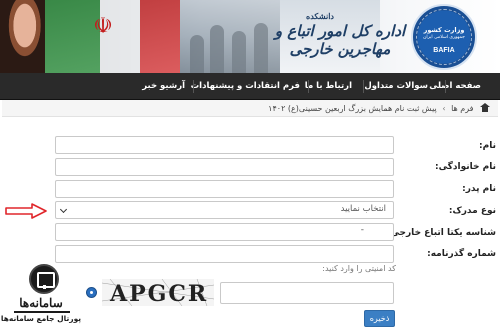 The height and width of the screenshot is (336, 500). I want to click on family-field, so click(224, 167).